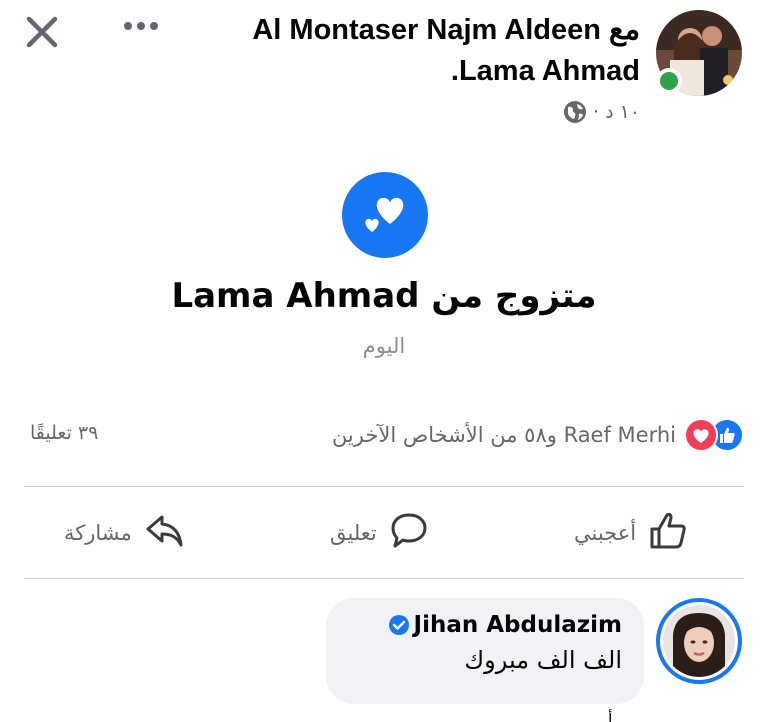  I want to click on love-reaction-icon, so click(701, 435).